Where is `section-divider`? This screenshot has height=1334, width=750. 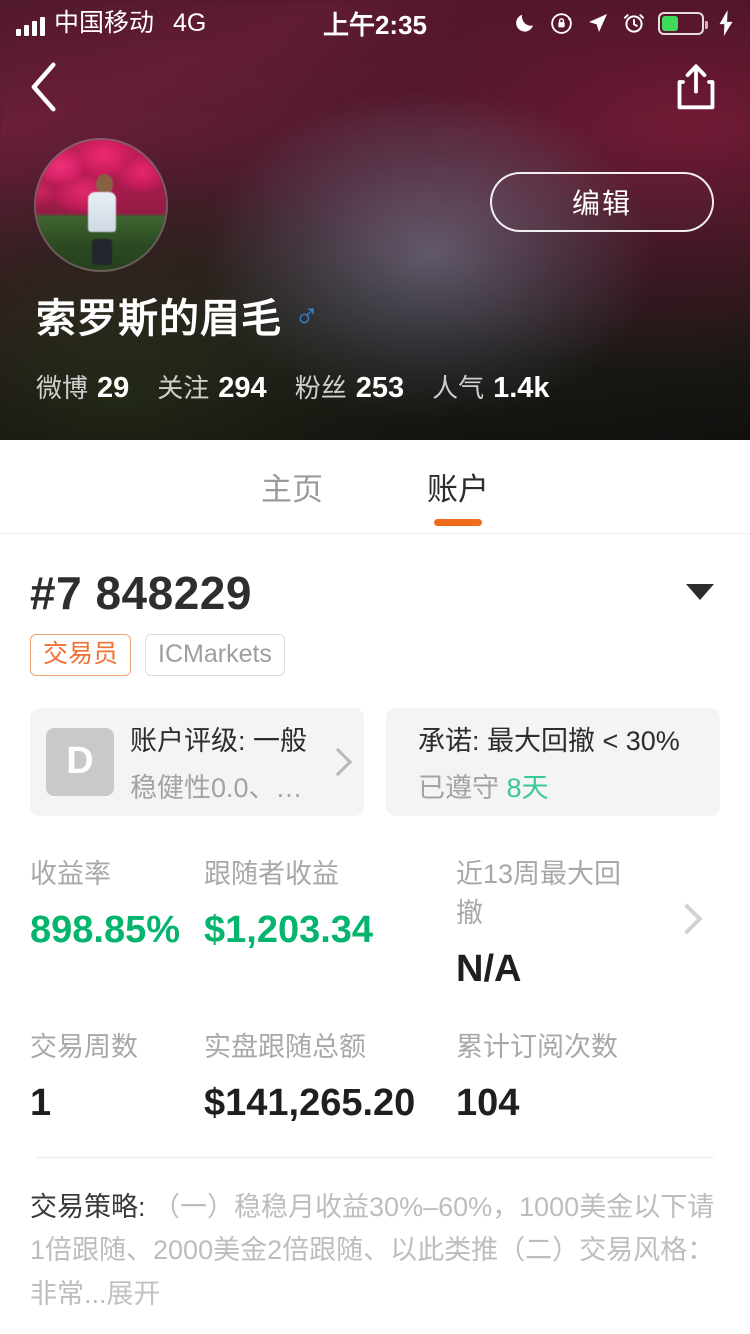
section-divider is located at coordinates (375, 1157).